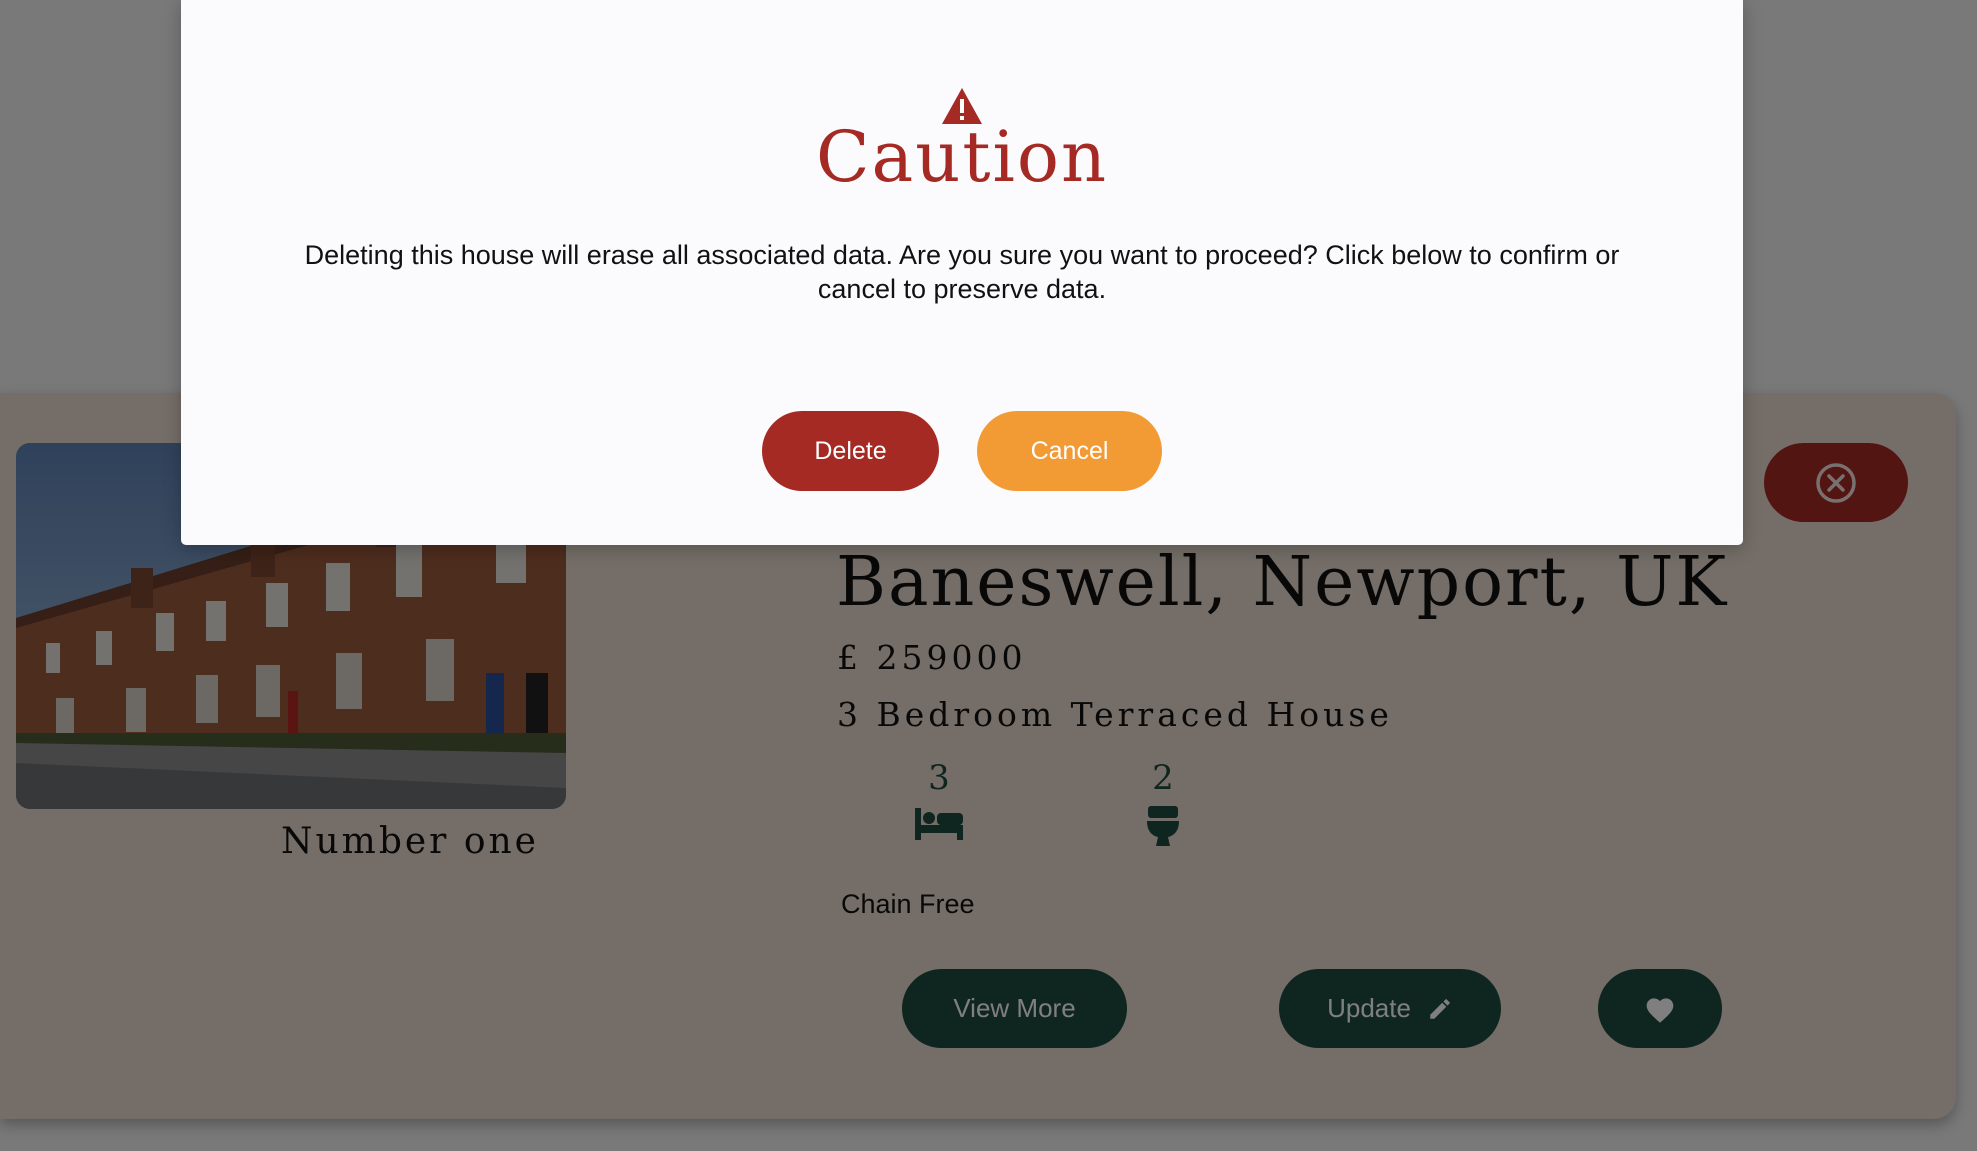  What do you see at coordinates (850, 451) in the screenshot?
I see `delete-button: Delete` at bounding box center [850, 451].